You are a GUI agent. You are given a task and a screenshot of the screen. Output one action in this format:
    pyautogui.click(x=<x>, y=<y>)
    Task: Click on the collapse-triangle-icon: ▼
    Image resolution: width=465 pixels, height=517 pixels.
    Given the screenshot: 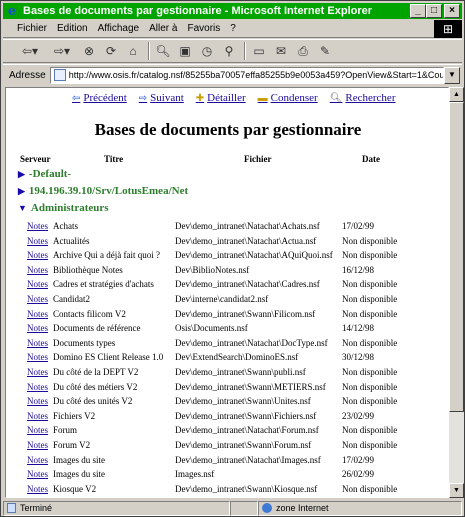 What is the action you would take?
    pyautogui.click(x=22, y=208)
    